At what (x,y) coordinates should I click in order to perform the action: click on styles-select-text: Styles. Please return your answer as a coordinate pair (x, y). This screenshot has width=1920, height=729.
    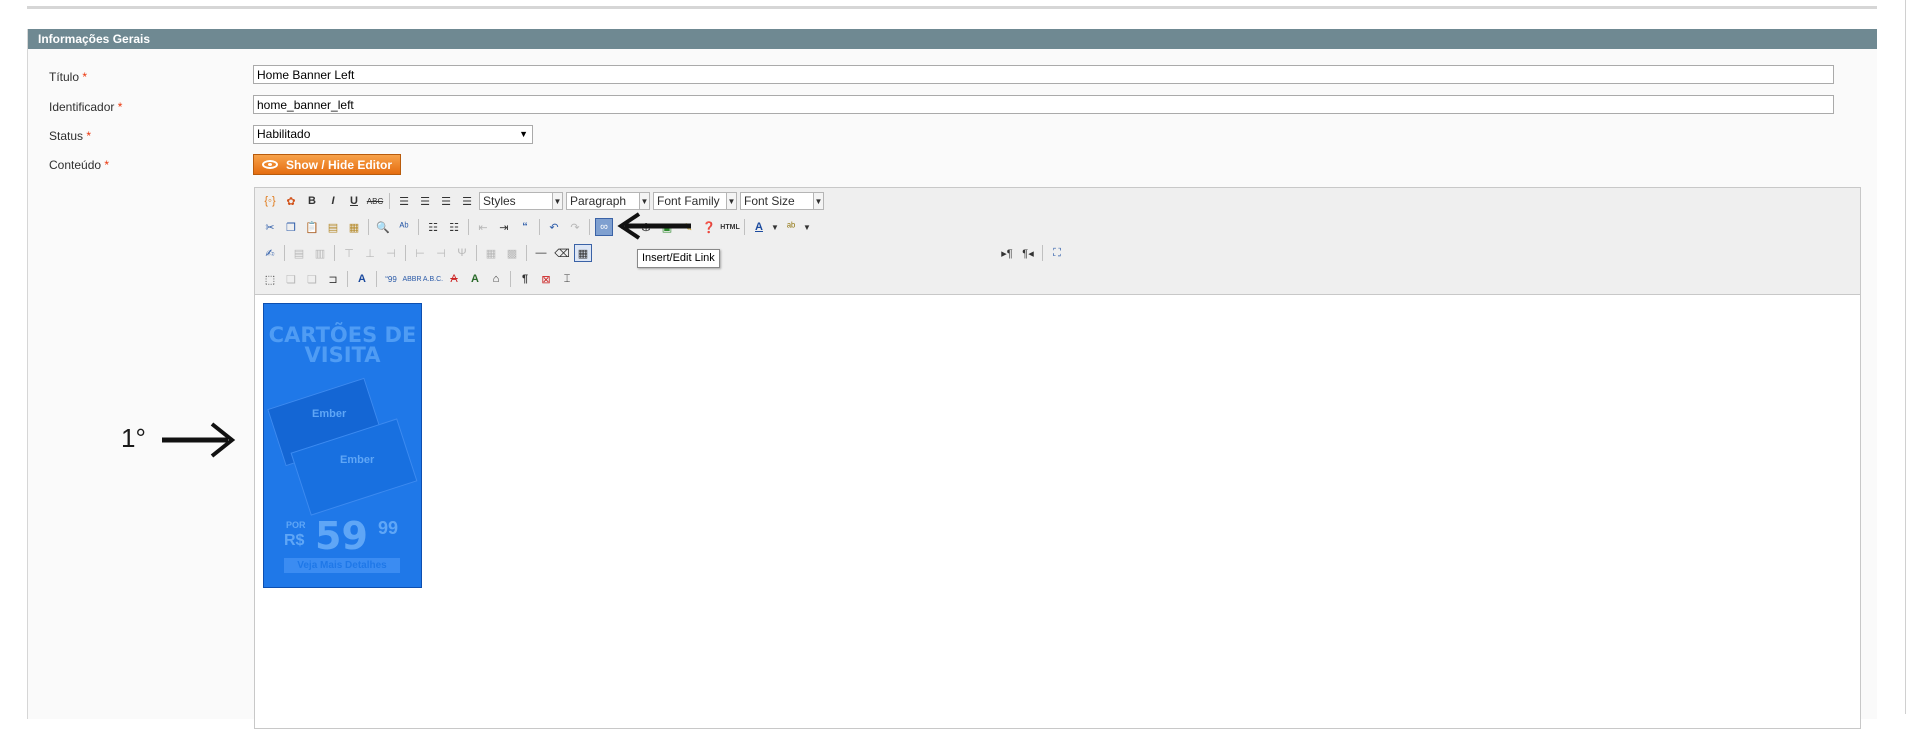
    Looking at the image, I should click on (499, 201).